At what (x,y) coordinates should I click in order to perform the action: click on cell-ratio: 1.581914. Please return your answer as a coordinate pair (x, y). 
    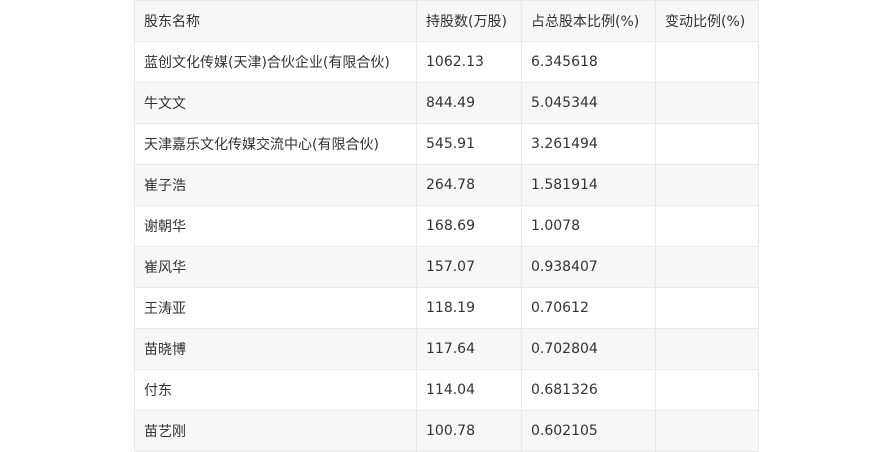
    Looking at the image, I should click on (588, 185).